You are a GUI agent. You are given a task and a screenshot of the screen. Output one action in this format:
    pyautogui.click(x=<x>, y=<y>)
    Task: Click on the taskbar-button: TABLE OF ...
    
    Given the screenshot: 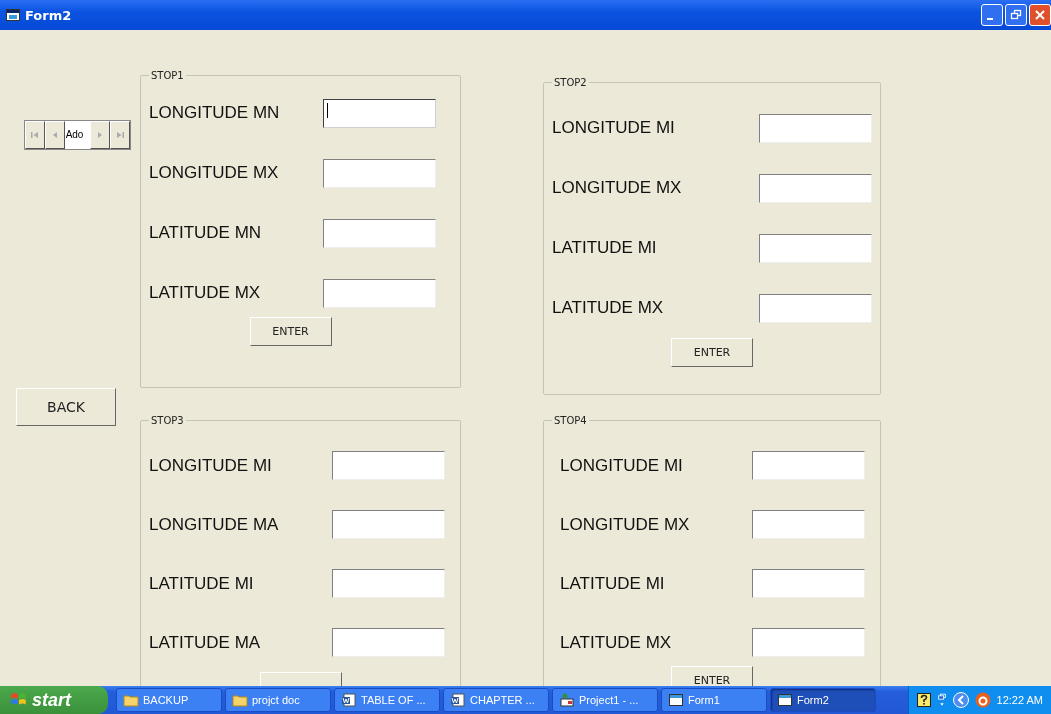 What is the action you would take?
    pyautogui.click(x=387, y=700)
    